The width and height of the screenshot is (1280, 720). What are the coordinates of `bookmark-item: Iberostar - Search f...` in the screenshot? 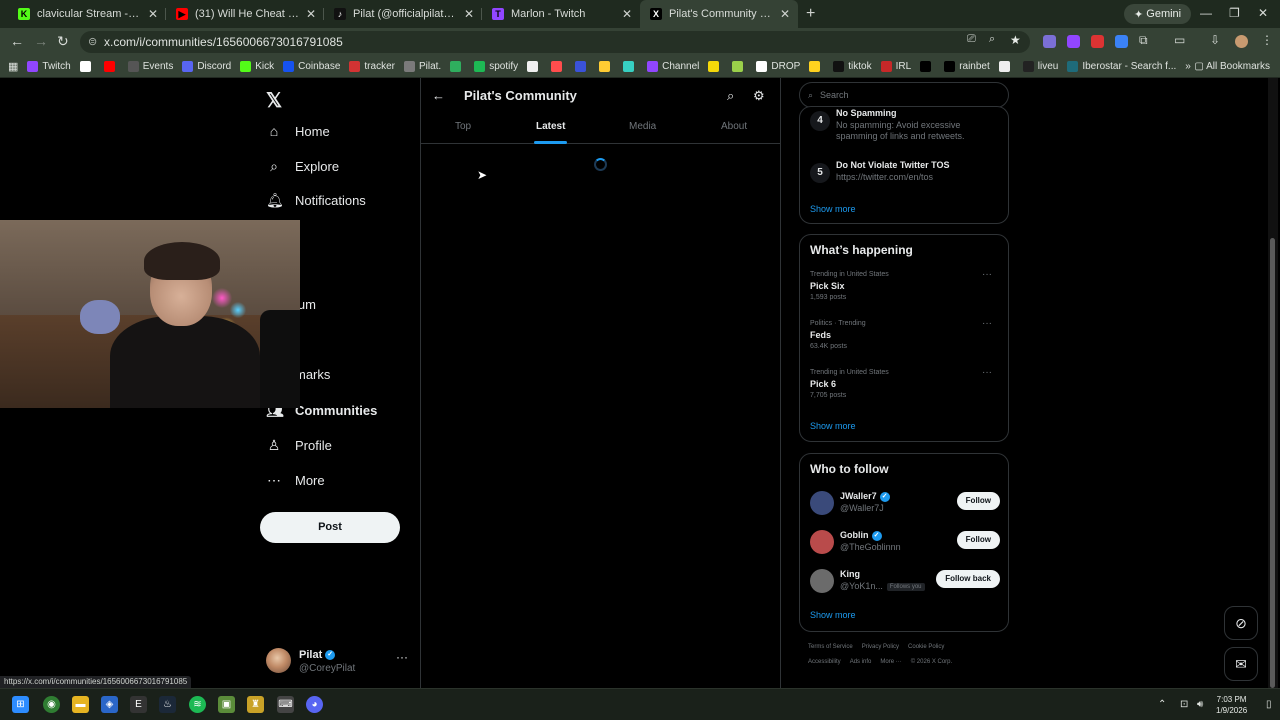 It's located at (1121, 66).